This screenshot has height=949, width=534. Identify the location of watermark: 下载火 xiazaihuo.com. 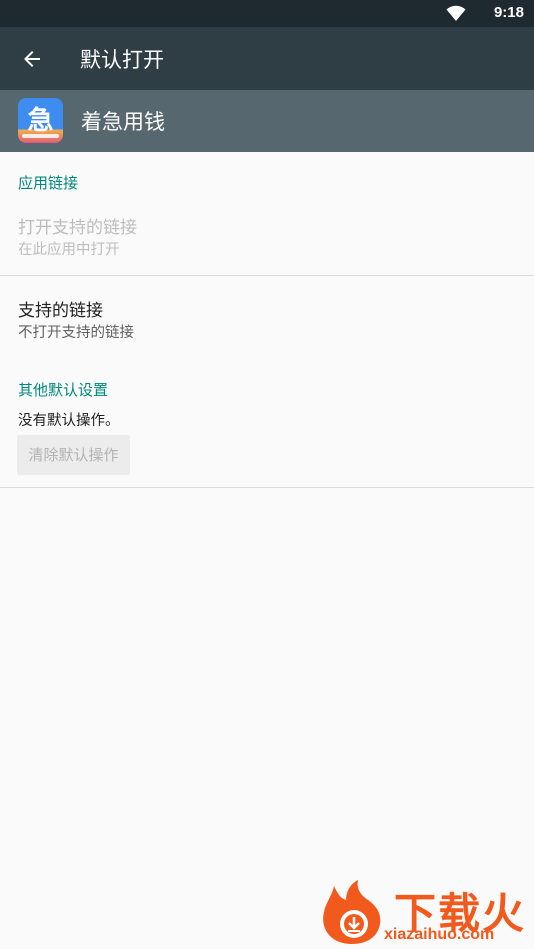
(424, 913).